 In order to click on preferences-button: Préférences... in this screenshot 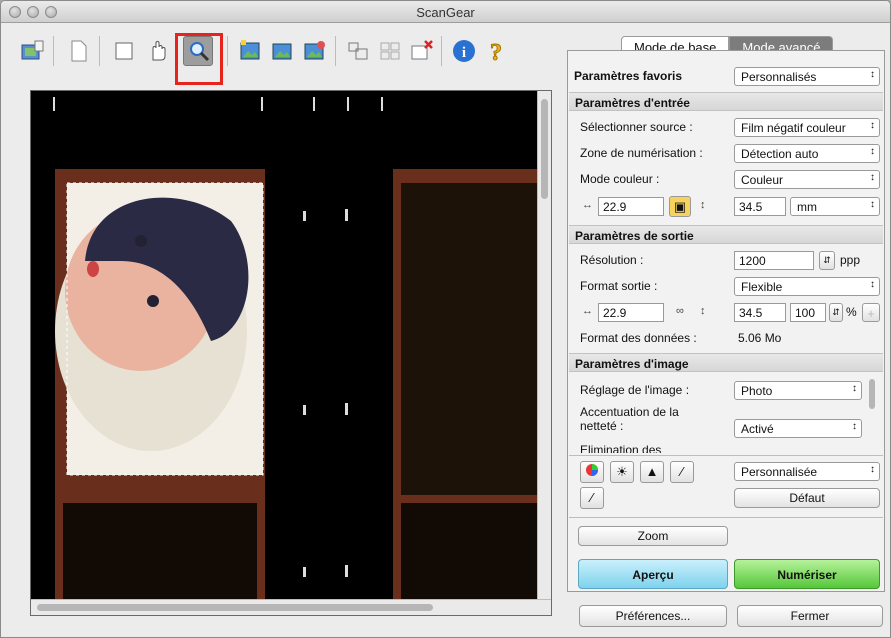, I will do `click(653, 616)`.